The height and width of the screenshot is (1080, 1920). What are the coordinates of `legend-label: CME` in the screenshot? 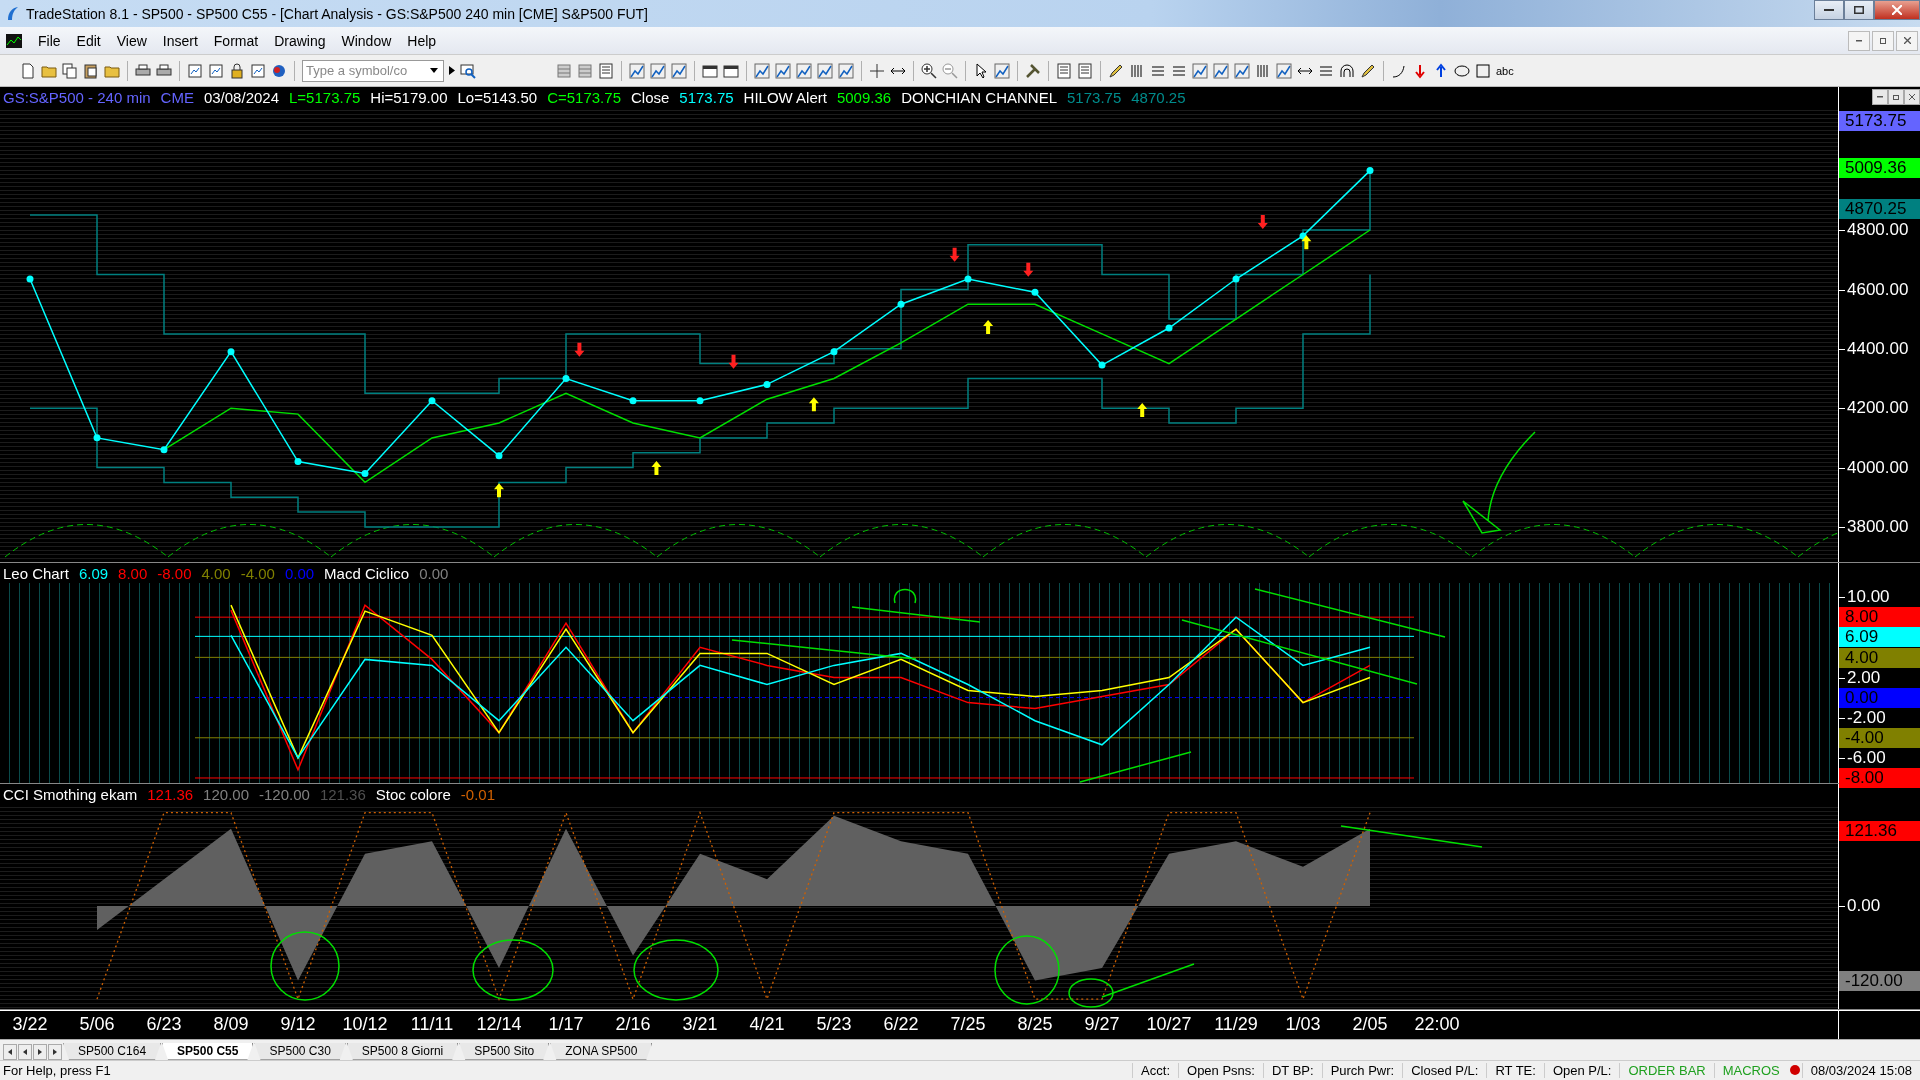 It's located at (177, 97).